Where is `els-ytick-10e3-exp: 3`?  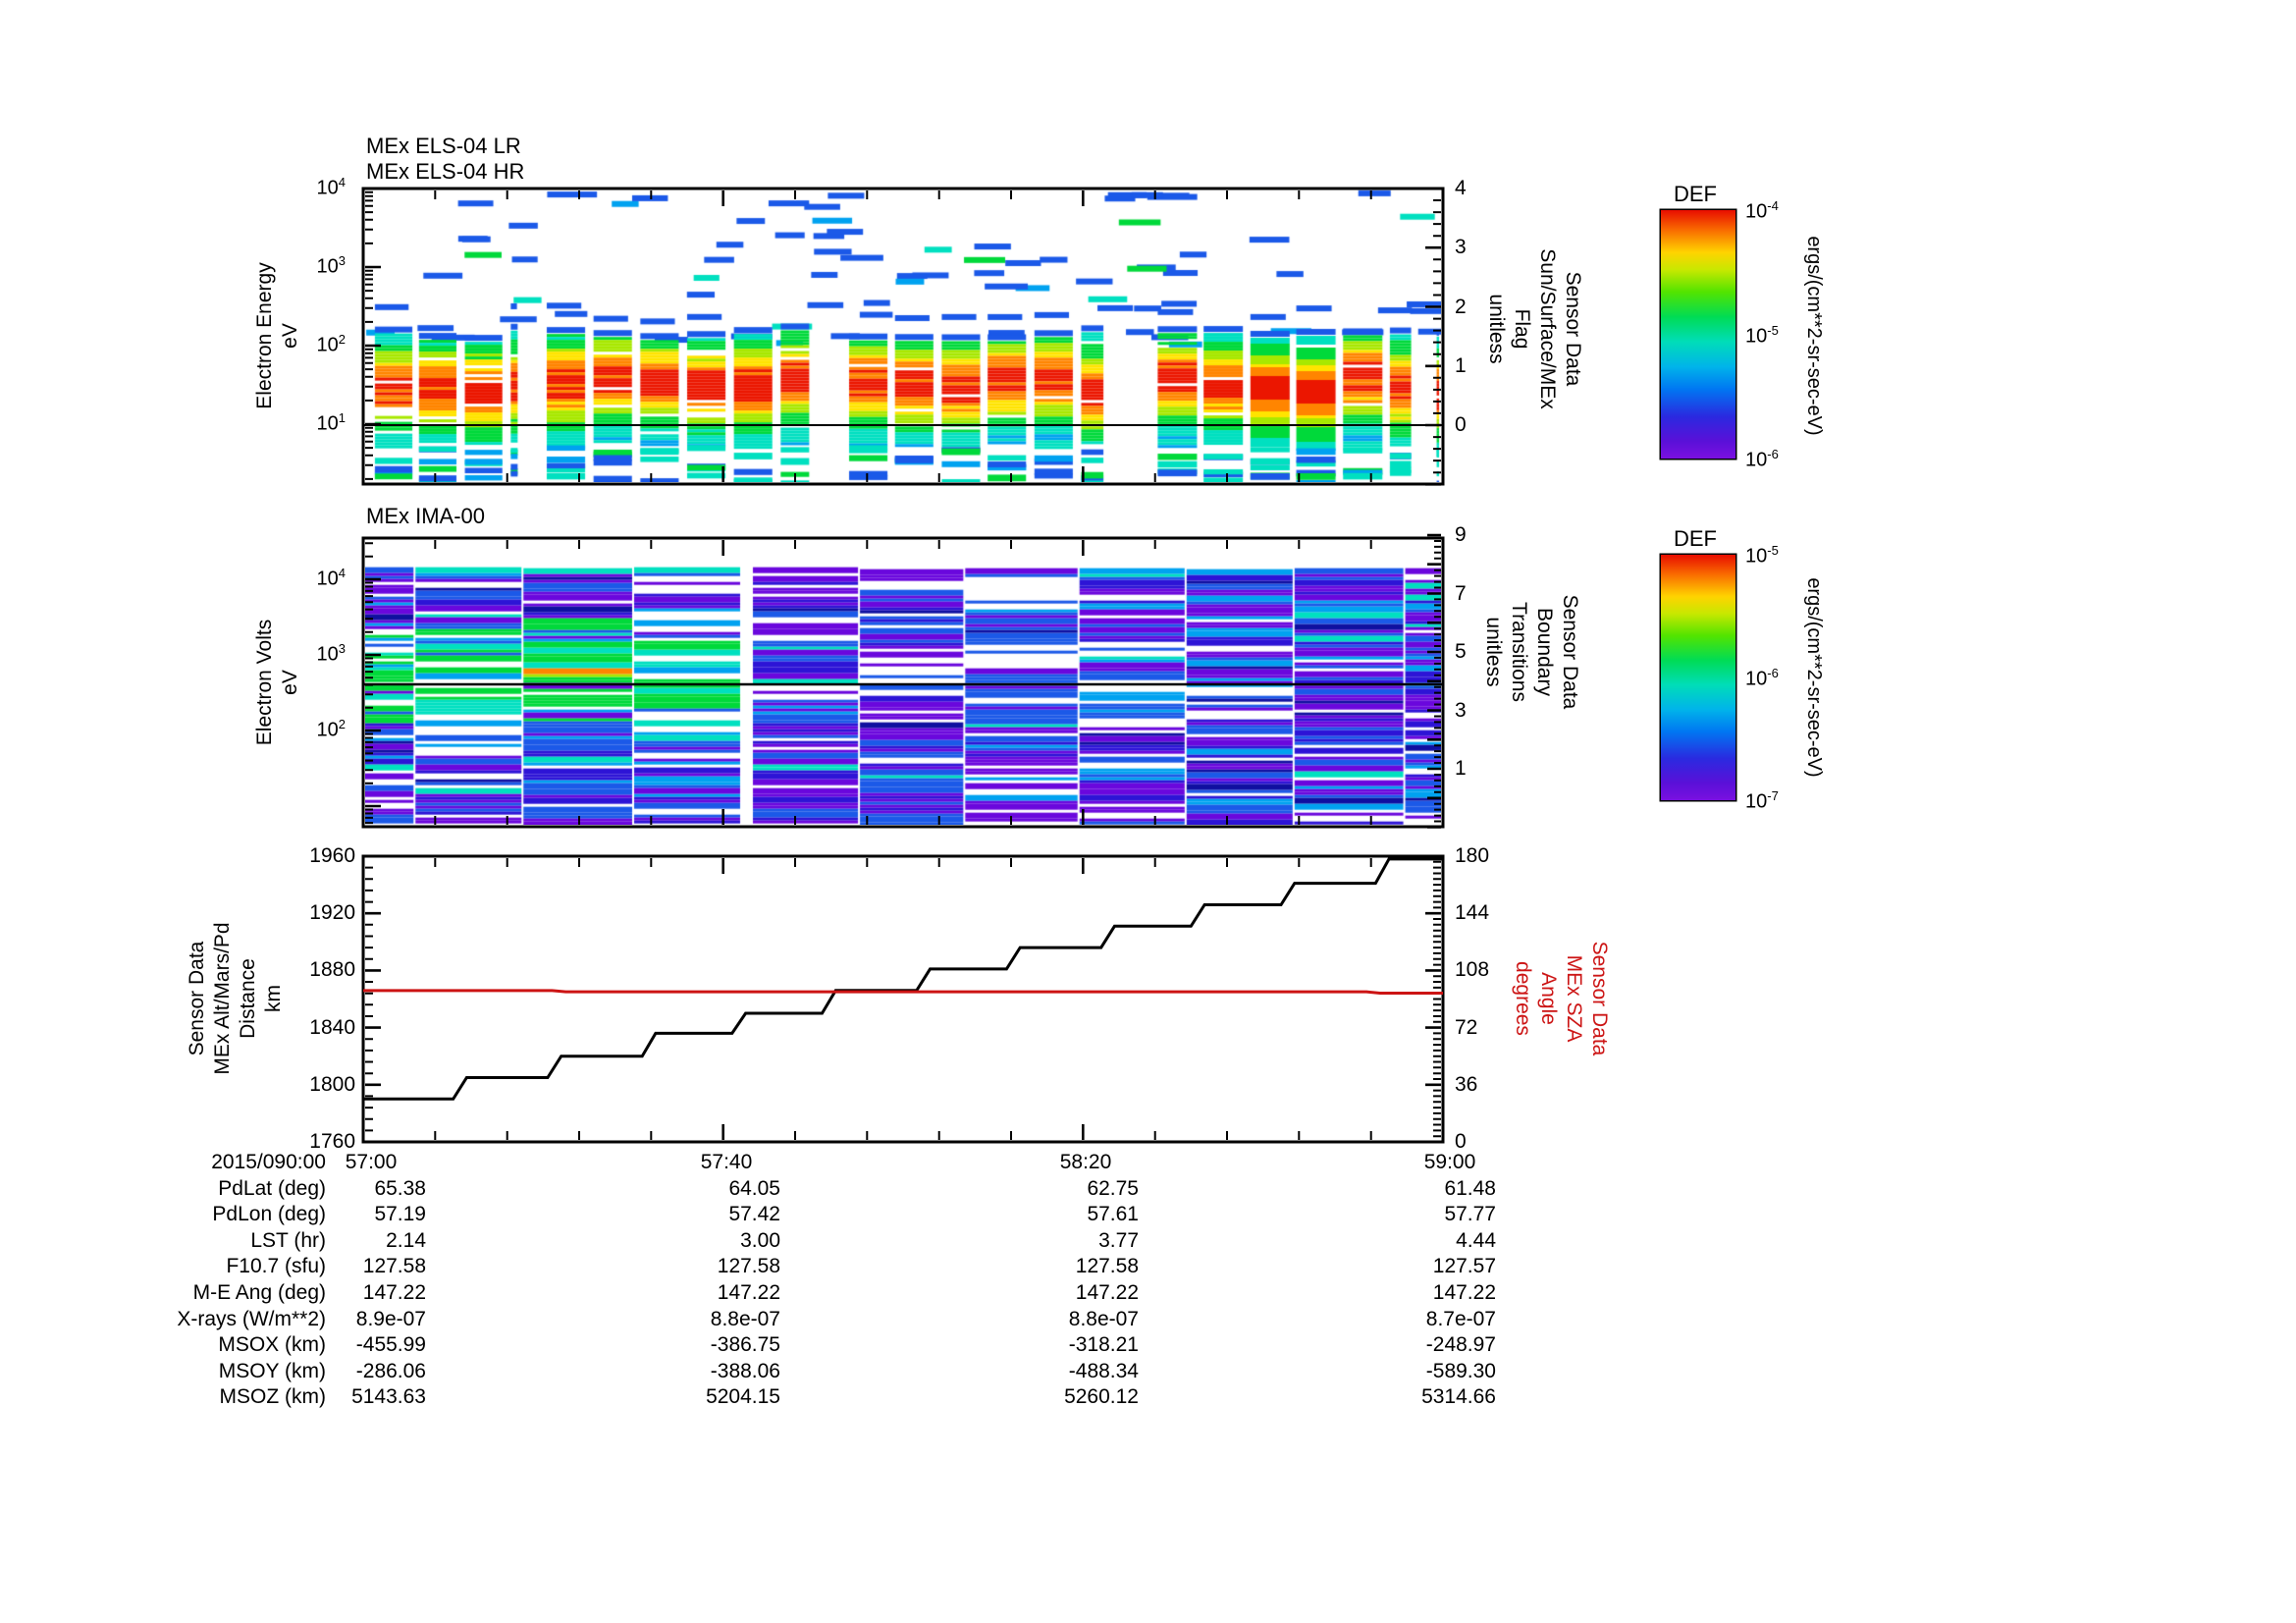
els-ytick-10e3-exp: 3 is located at coordinates (342, 260).